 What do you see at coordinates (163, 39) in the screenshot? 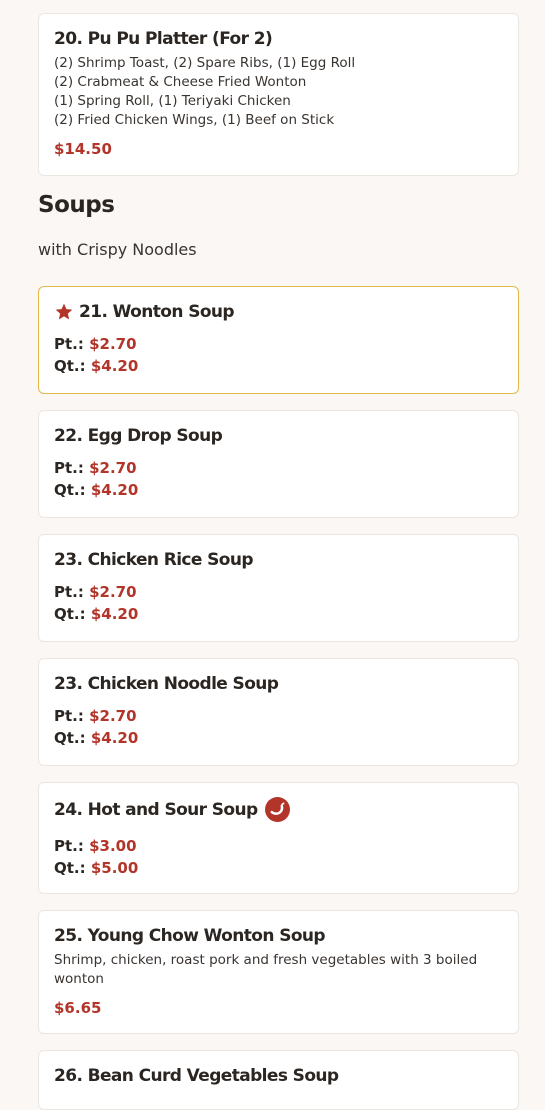
I see `item-title: 20. Pu Pu Platter (For 2)` at bounding box center [163, 39].